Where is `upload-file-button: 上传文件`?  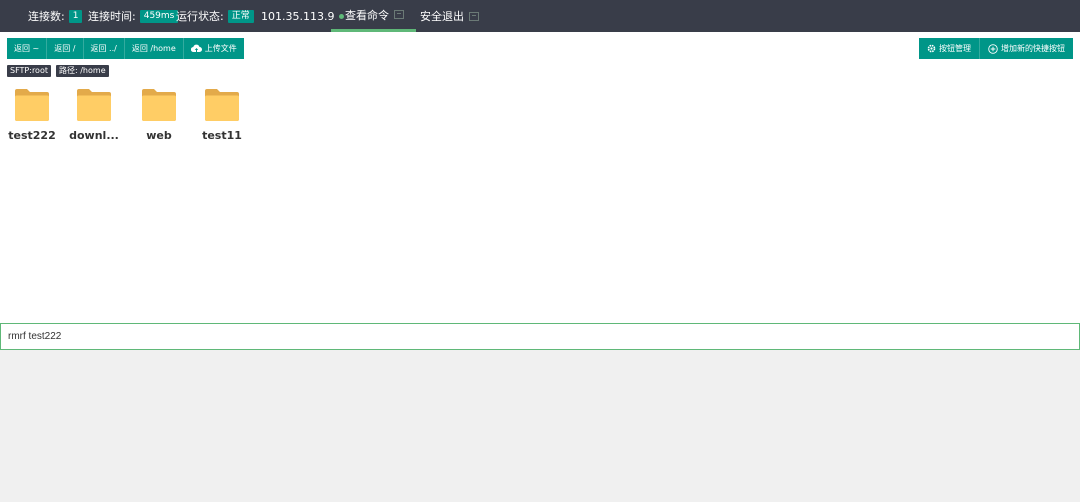
upload-file-button: 上传文件 is located at coordinates (213, 48).